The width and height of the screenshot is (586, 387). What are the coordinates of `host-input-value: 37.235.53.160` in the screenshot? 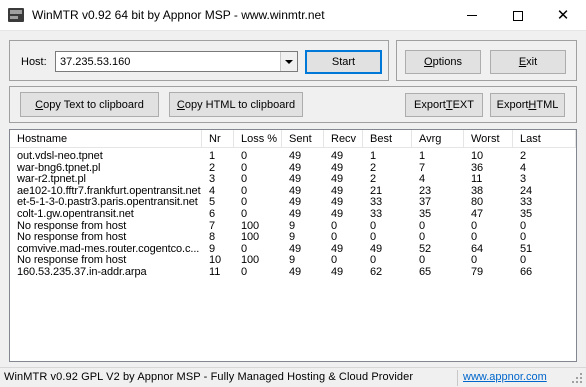 It's located at (95, 62).